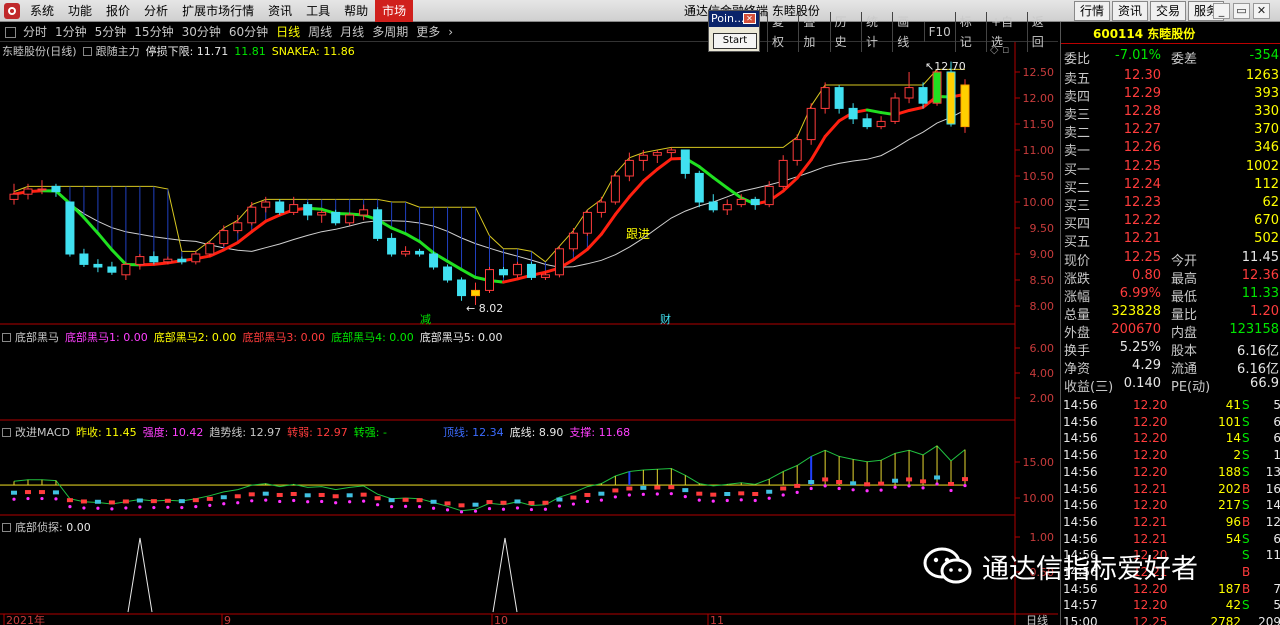  I want to click on minimize-icon: _, so click(1221, 11).